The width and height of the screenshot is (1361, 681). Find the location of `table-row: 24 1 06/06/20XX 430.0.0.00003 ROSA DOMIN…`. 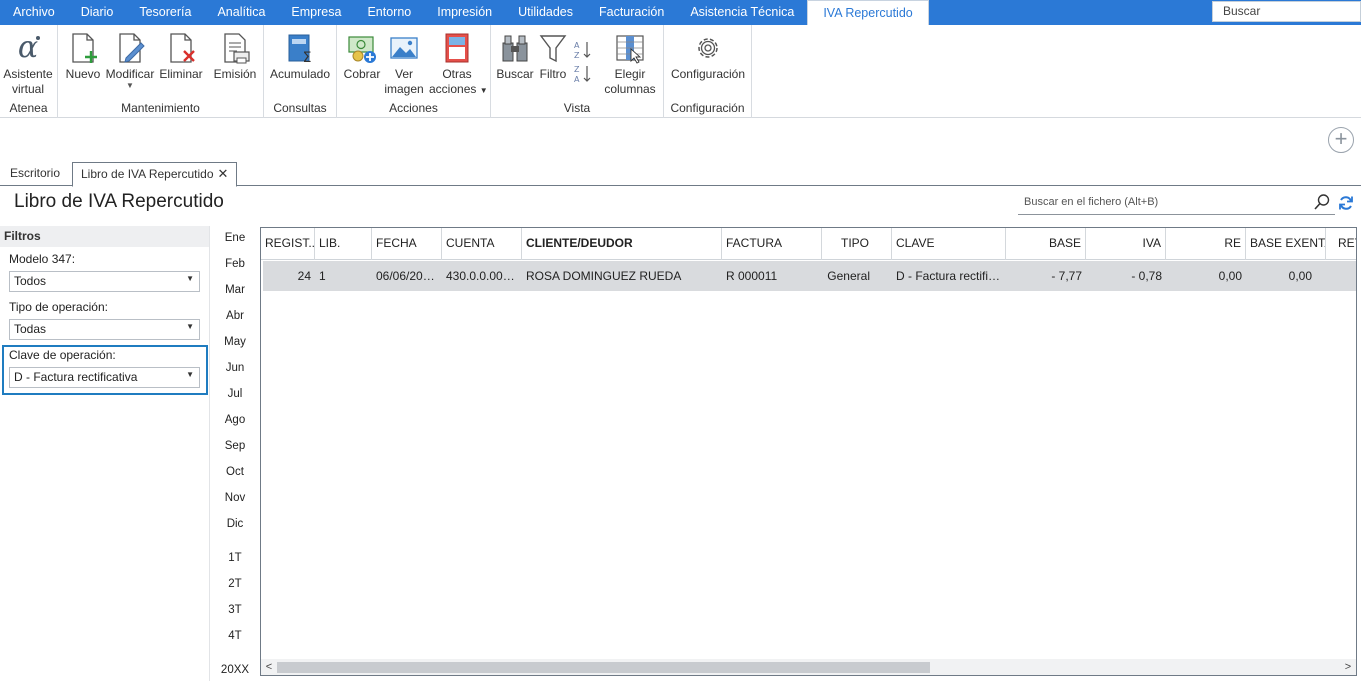

table-row: 24 1 06/06/20XX 430.0.0.00003 ROSA DOMIN… is located at coordinates (809, 276).